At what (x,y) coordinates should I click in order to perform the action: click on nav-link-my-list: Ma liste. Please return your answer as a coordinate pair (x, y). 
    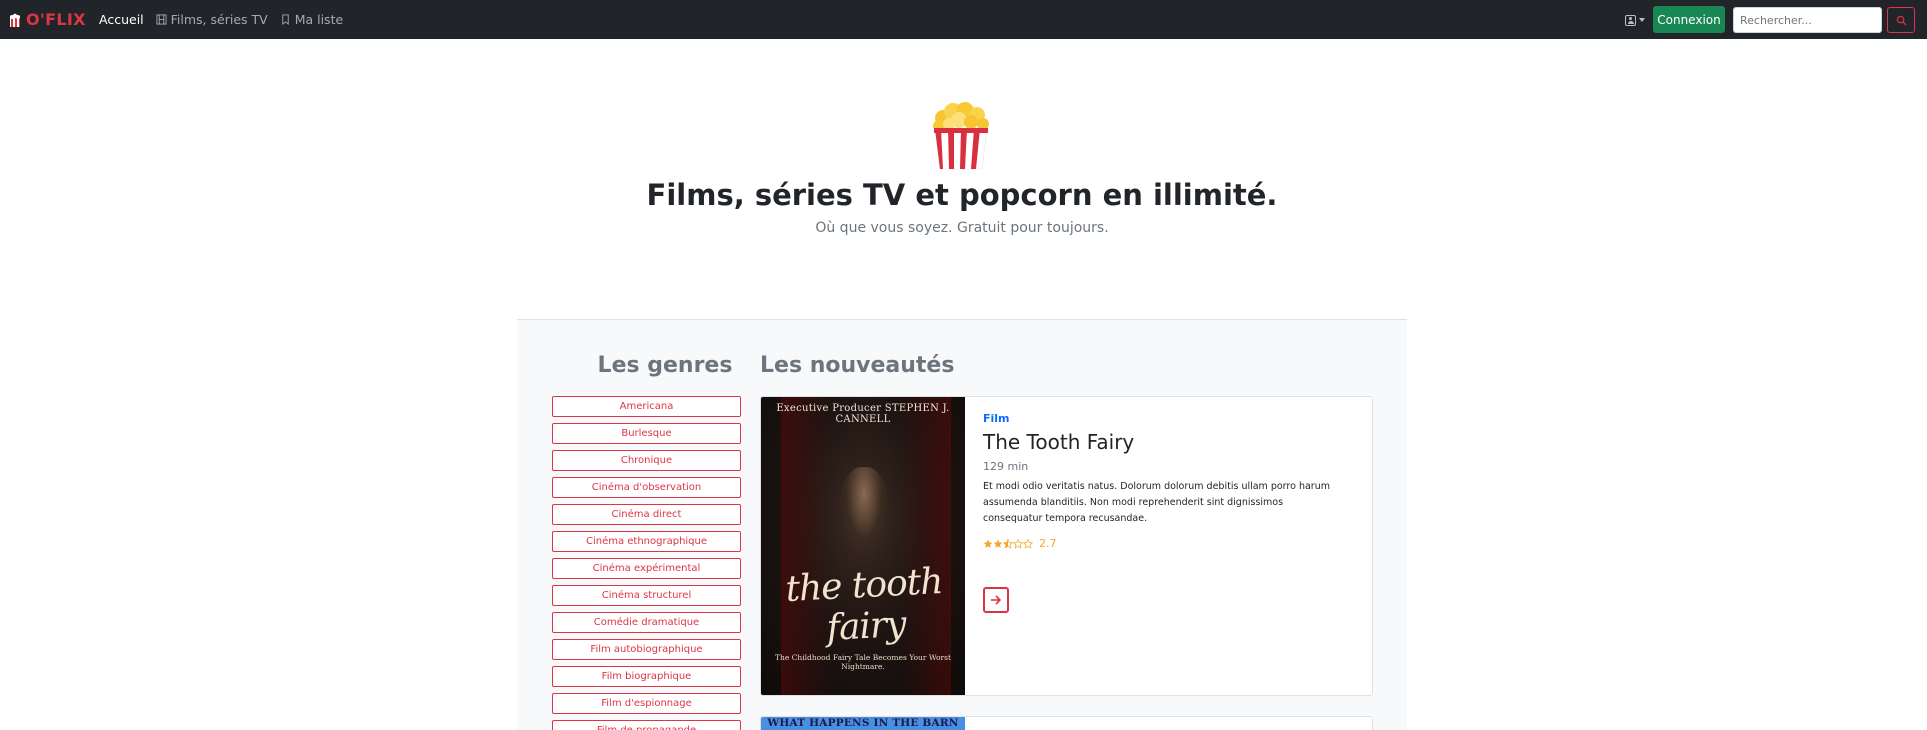
    Looking at the image, I should click on (311, 19).